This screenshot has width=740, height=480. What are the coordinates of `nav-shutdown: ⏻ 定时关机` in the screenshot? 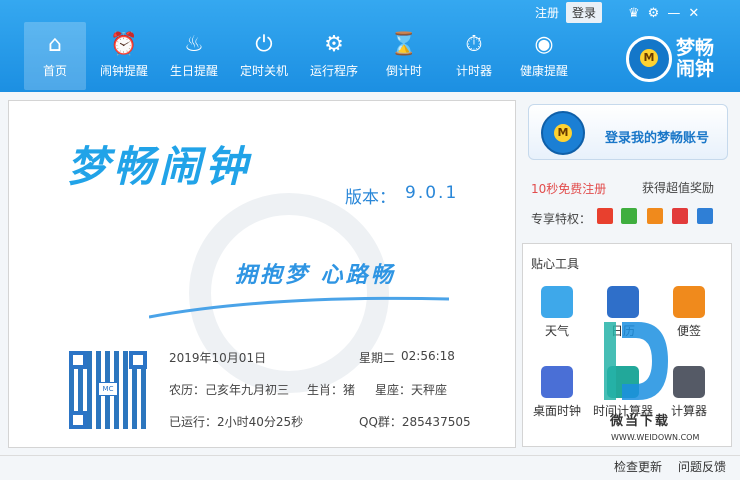 It's located at (264, 56).